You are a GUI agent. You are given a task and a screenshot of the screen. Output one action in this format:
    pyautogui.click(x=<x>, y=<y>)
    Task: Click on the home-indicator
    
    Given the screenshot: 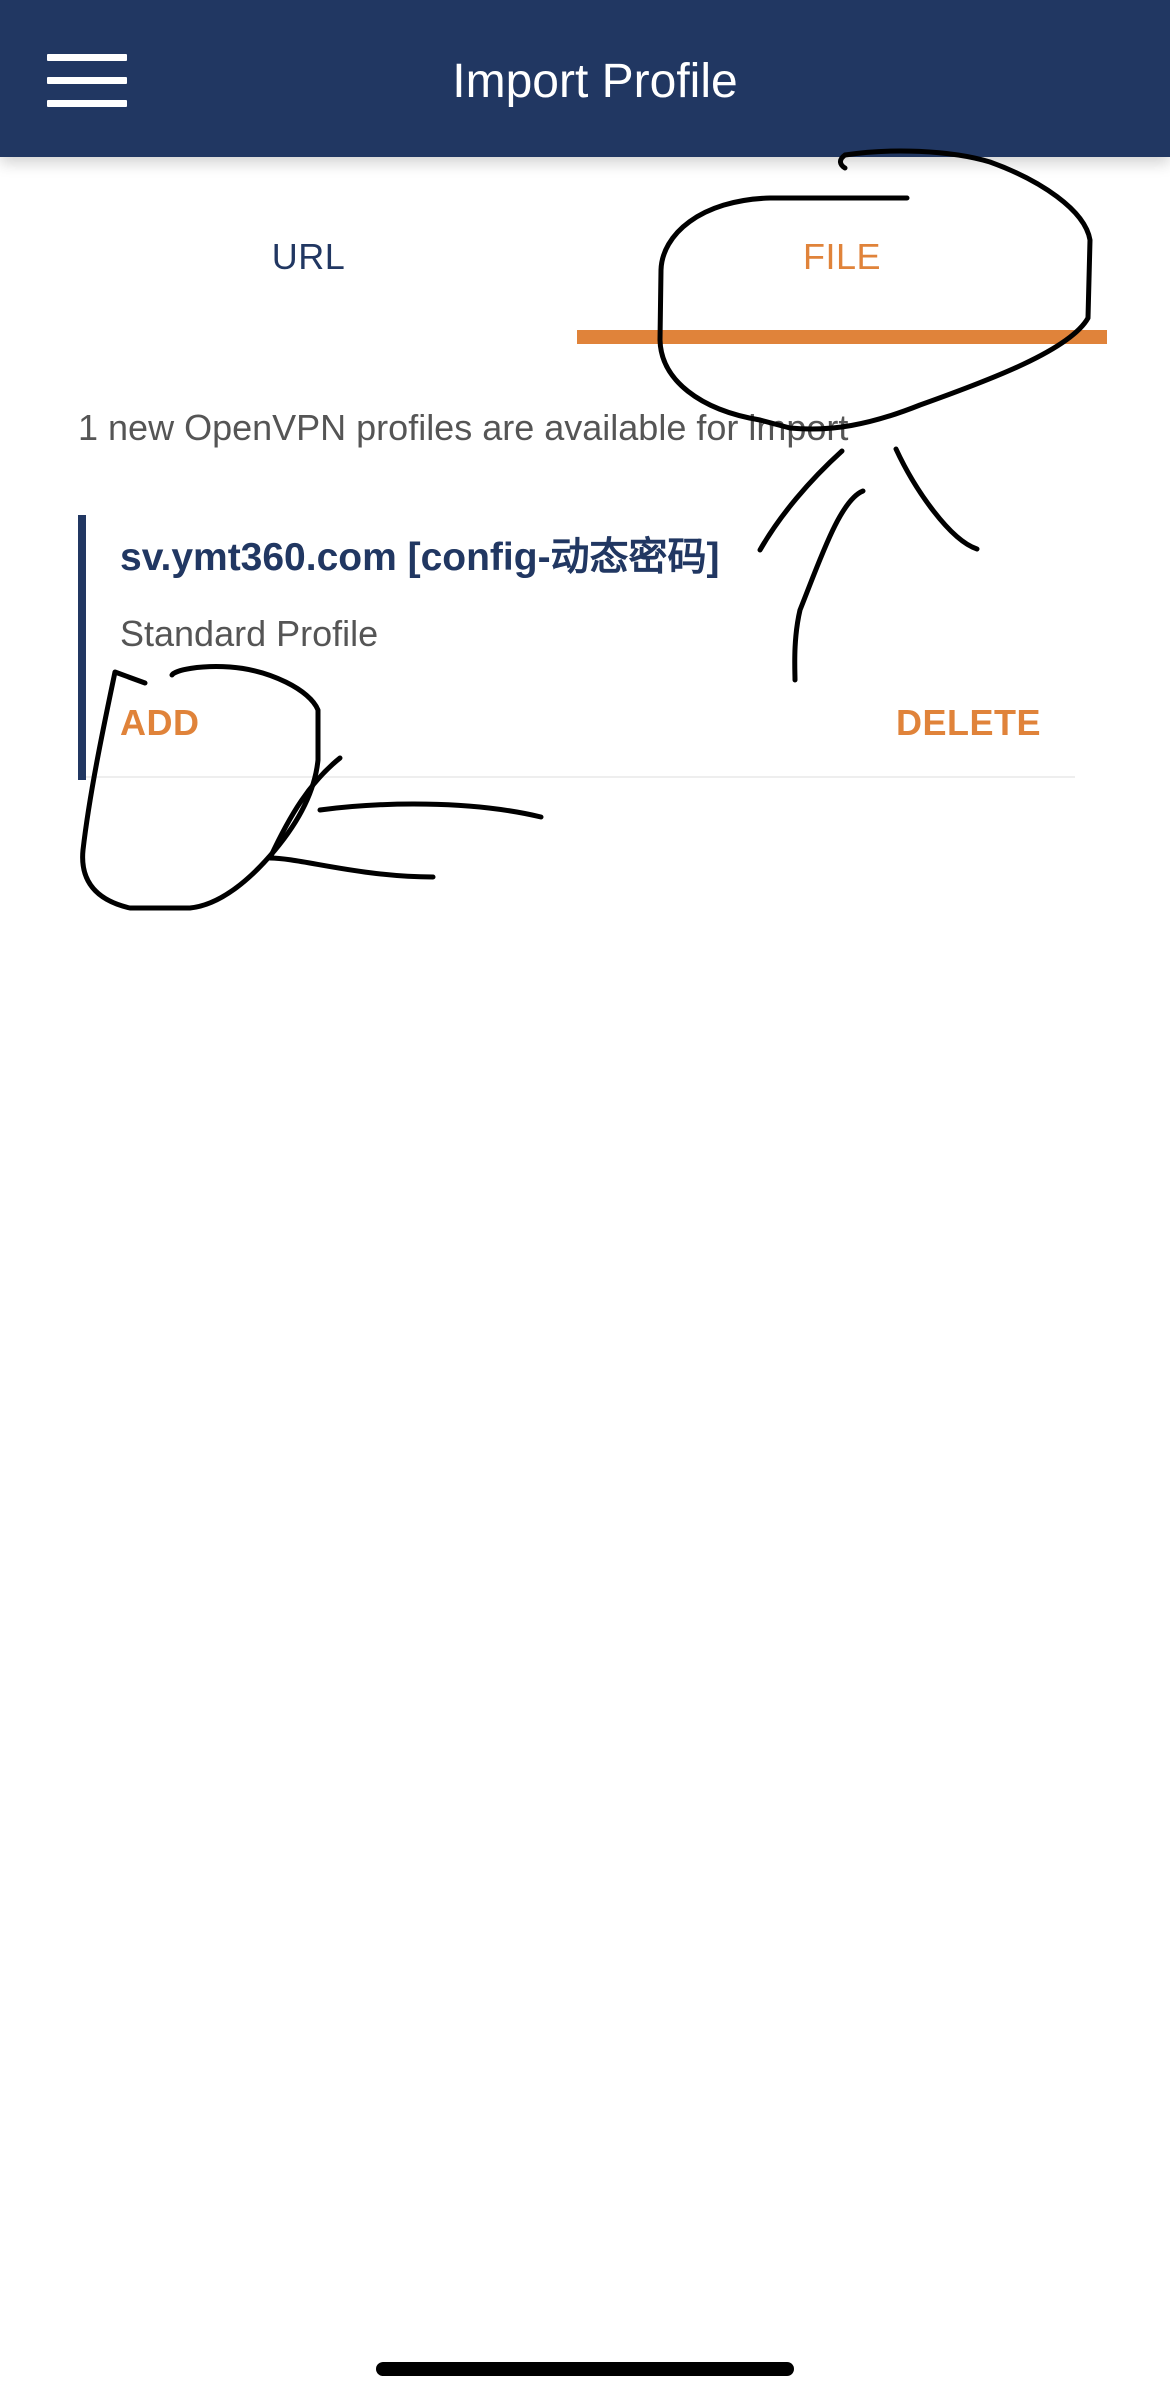 What is the action you would take?
    pyautogui.click(x=585, y=2369)
    